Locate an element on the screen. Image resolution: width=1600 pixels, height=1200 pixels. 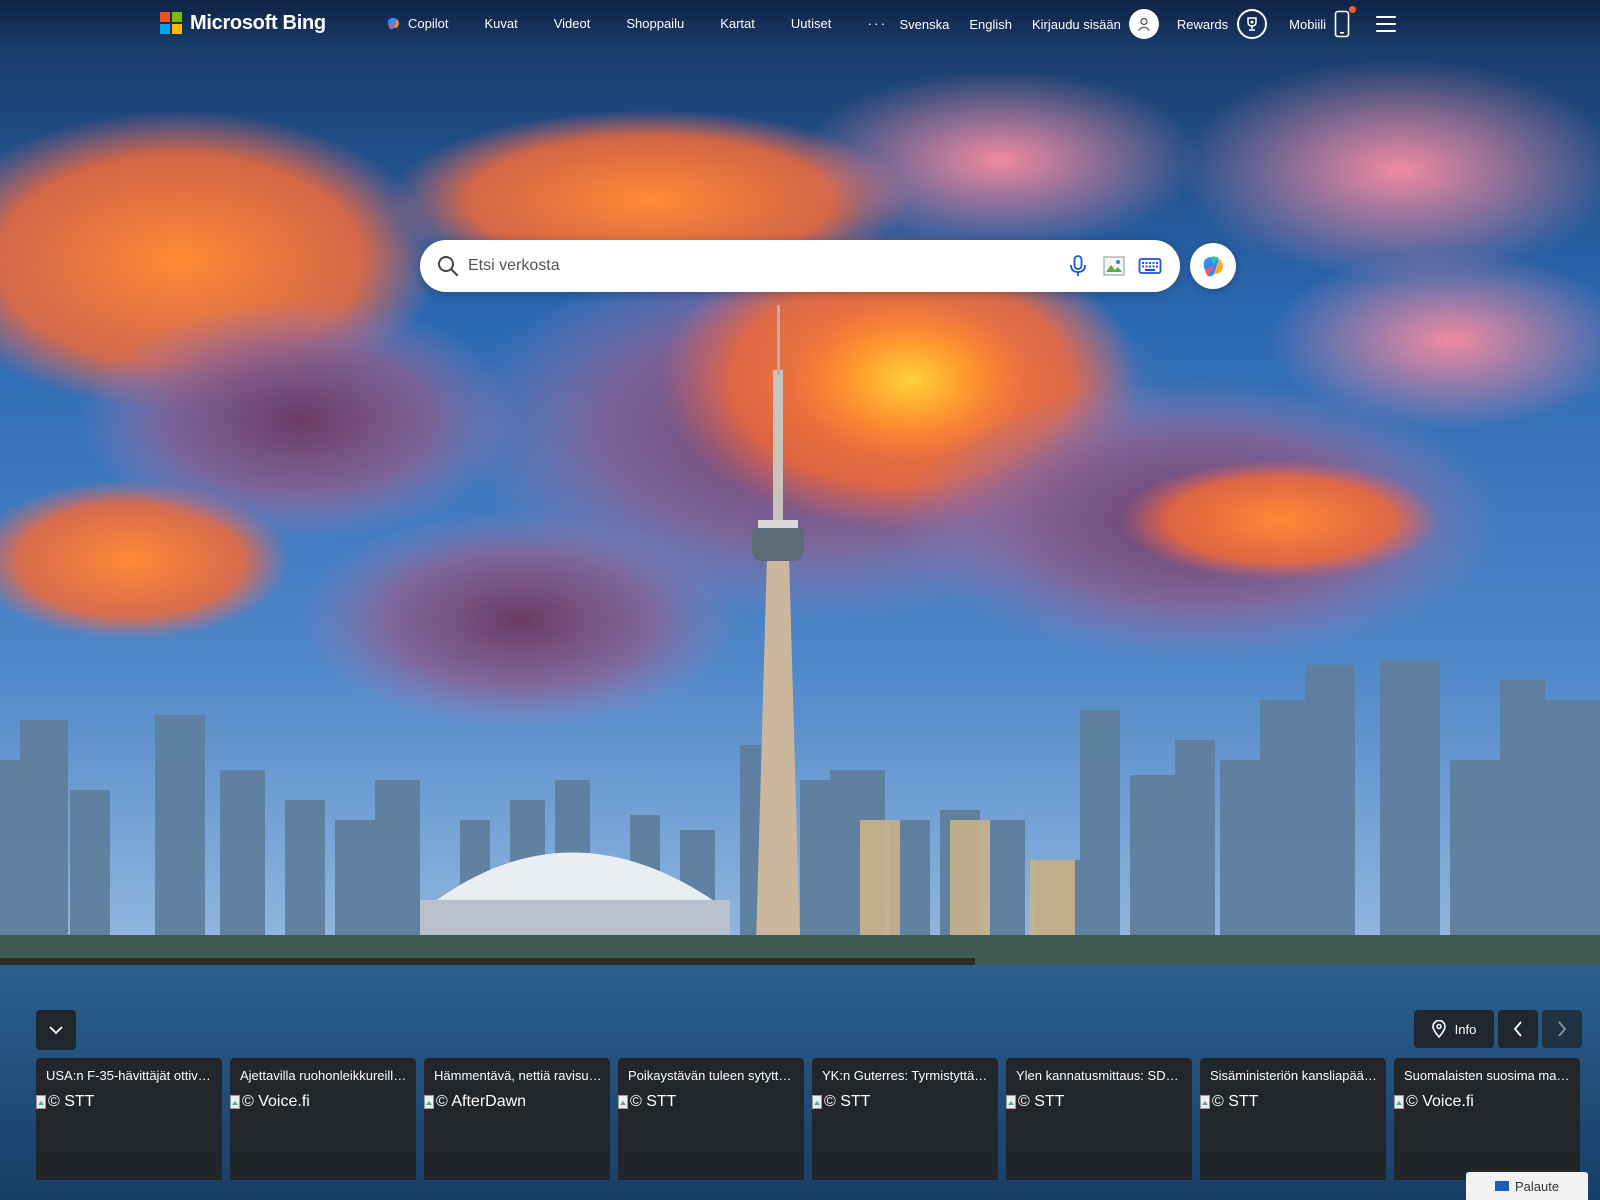
logo-square-green is located at coordinates (177, 17).